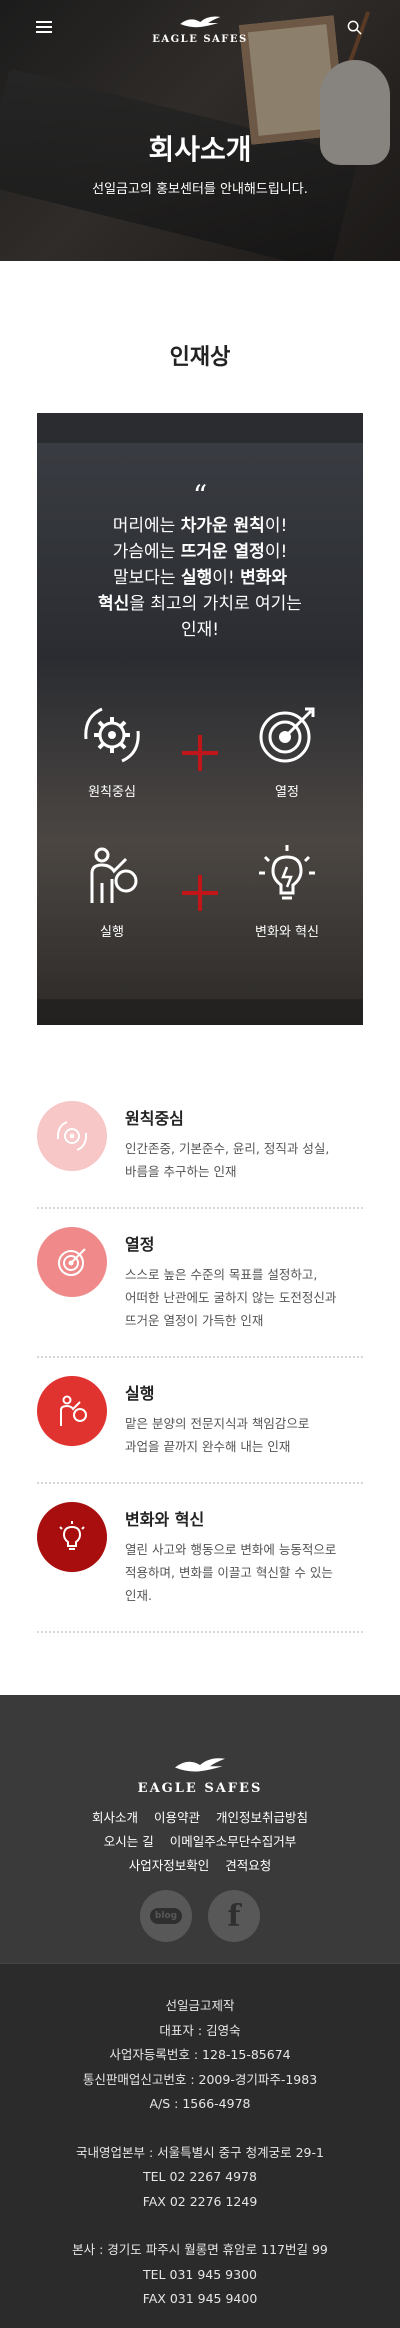 The width and height of the screenshot is (400, 2328). I want to click on list-item-desc: 맡은 분양의 전문지식과 책임감으로, so click(217, 1423).